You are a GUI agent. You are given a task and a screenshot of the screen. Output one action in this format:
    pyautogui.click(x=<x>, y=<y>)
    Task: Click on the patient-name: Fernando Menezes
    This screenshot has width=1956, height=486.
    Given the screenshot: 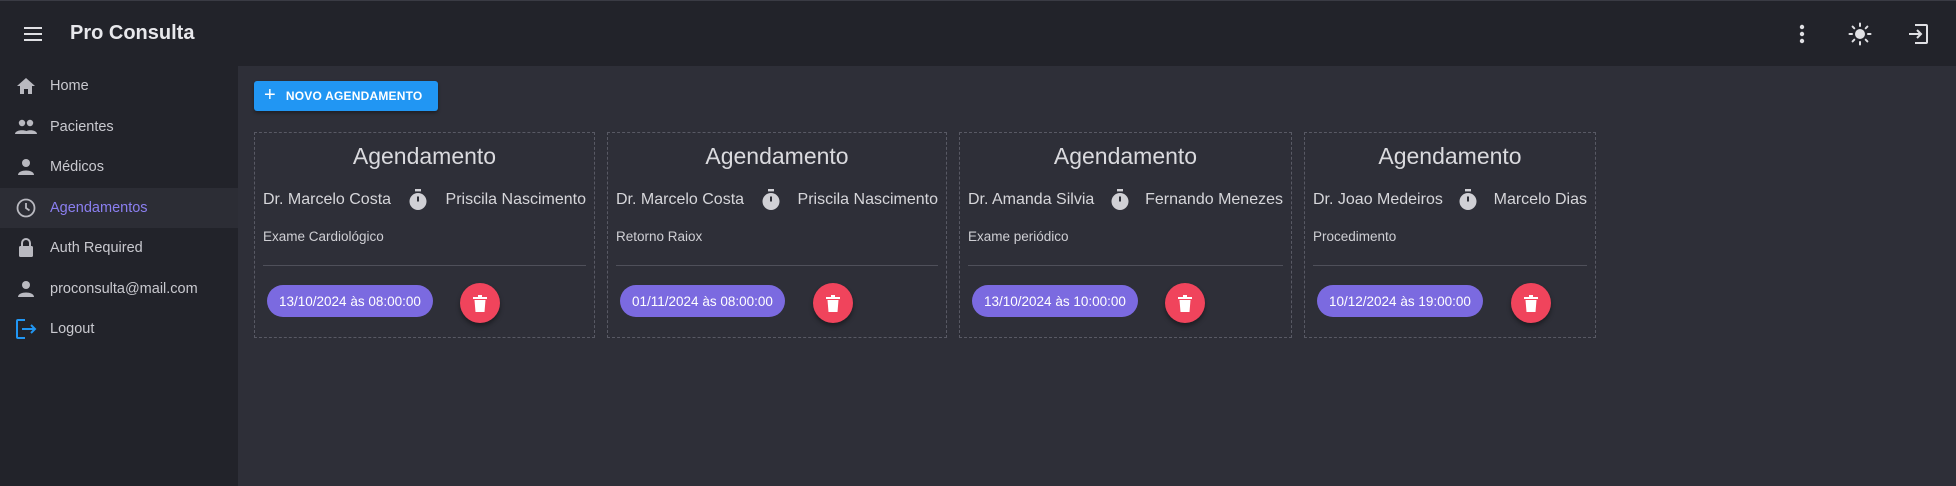 What is the action you would take?
    pyautogui.click(x=1214, y=199)
    